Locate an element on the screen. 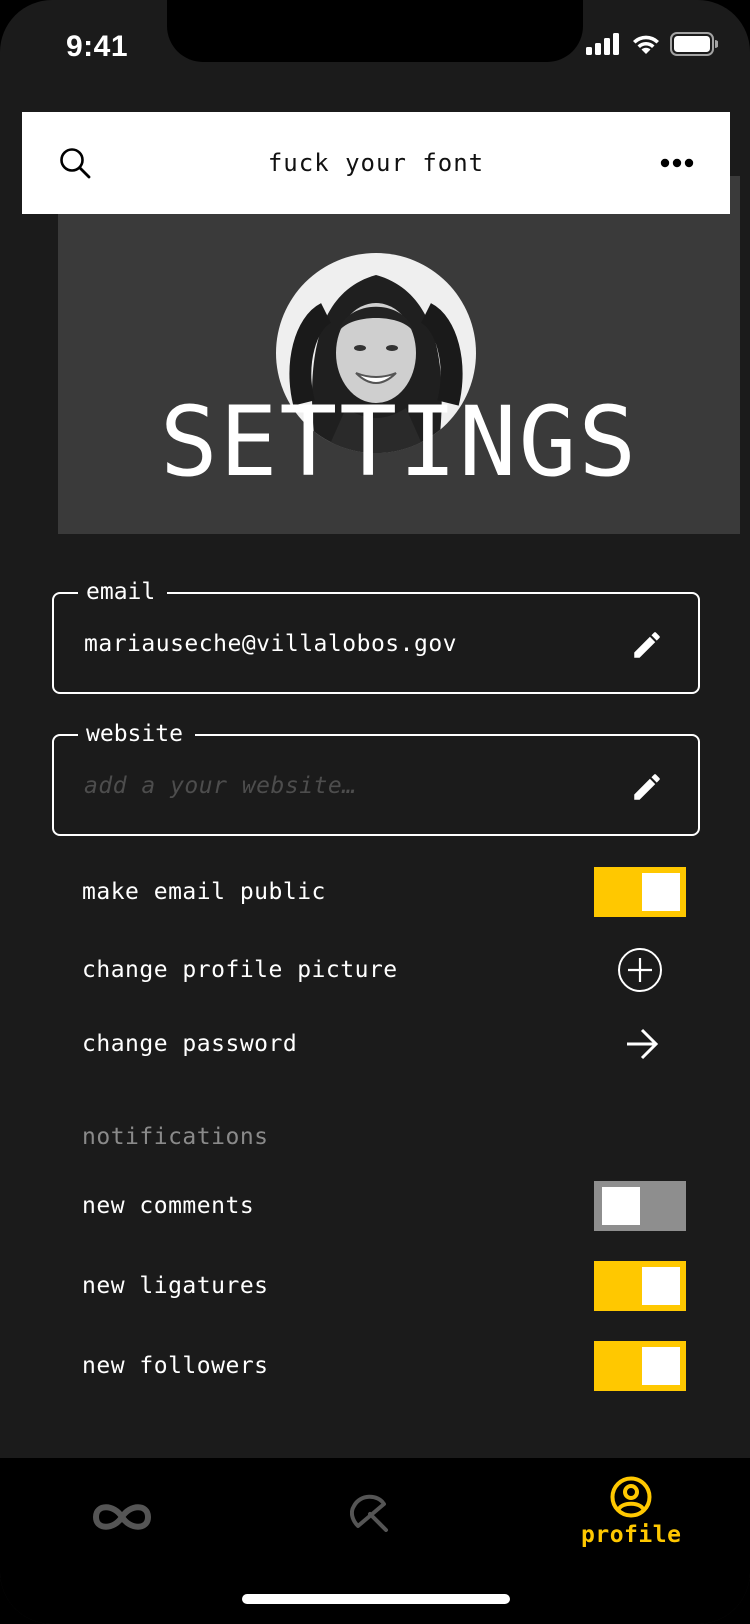 The width and height of the screenshot is (750, 1624). search-button is located at coordinates (75, 163).